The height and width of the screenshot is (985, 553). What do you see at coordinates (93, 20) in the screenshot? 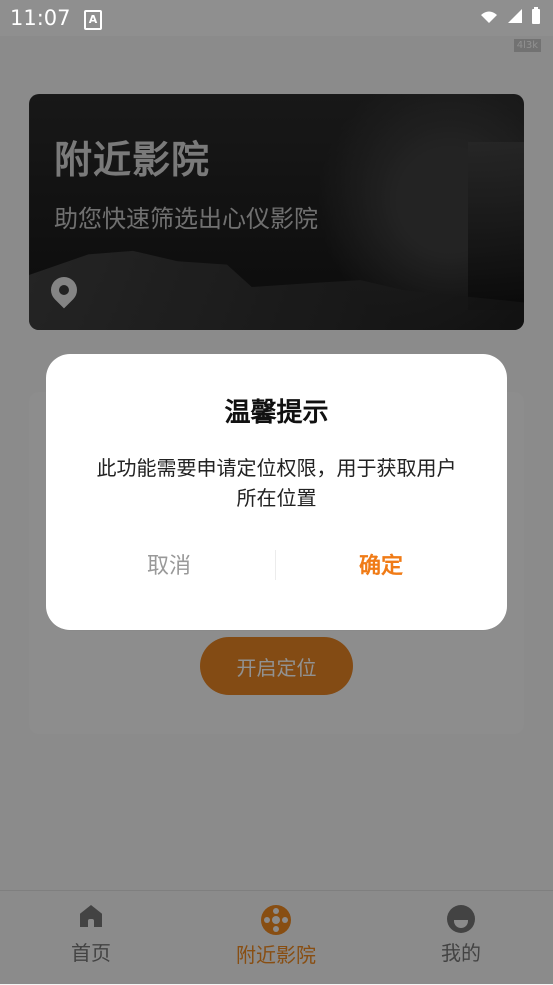
I see `status-a-icon: A` at bounding box center [93, 20].